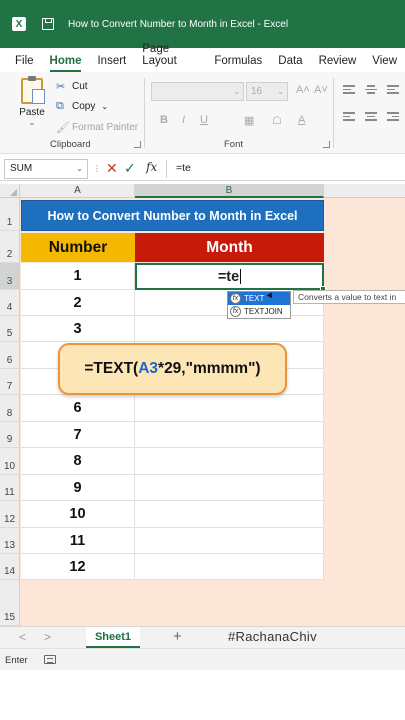  Describe the element at coordinates (10, 488) in the screenshot. I see `row-header-11: 11` at that location.